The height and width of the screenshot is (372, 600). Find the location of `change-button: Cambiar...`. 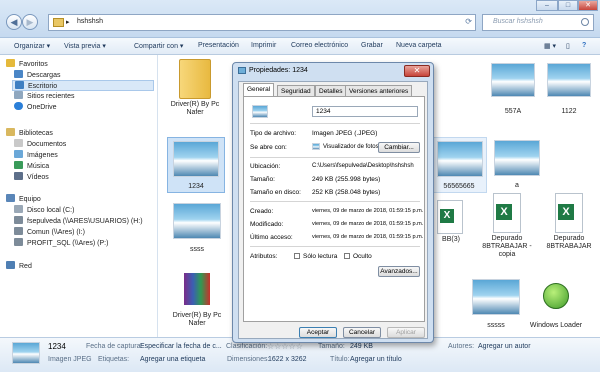

change-button: Cambiar... is located at coordinates (399, 147).